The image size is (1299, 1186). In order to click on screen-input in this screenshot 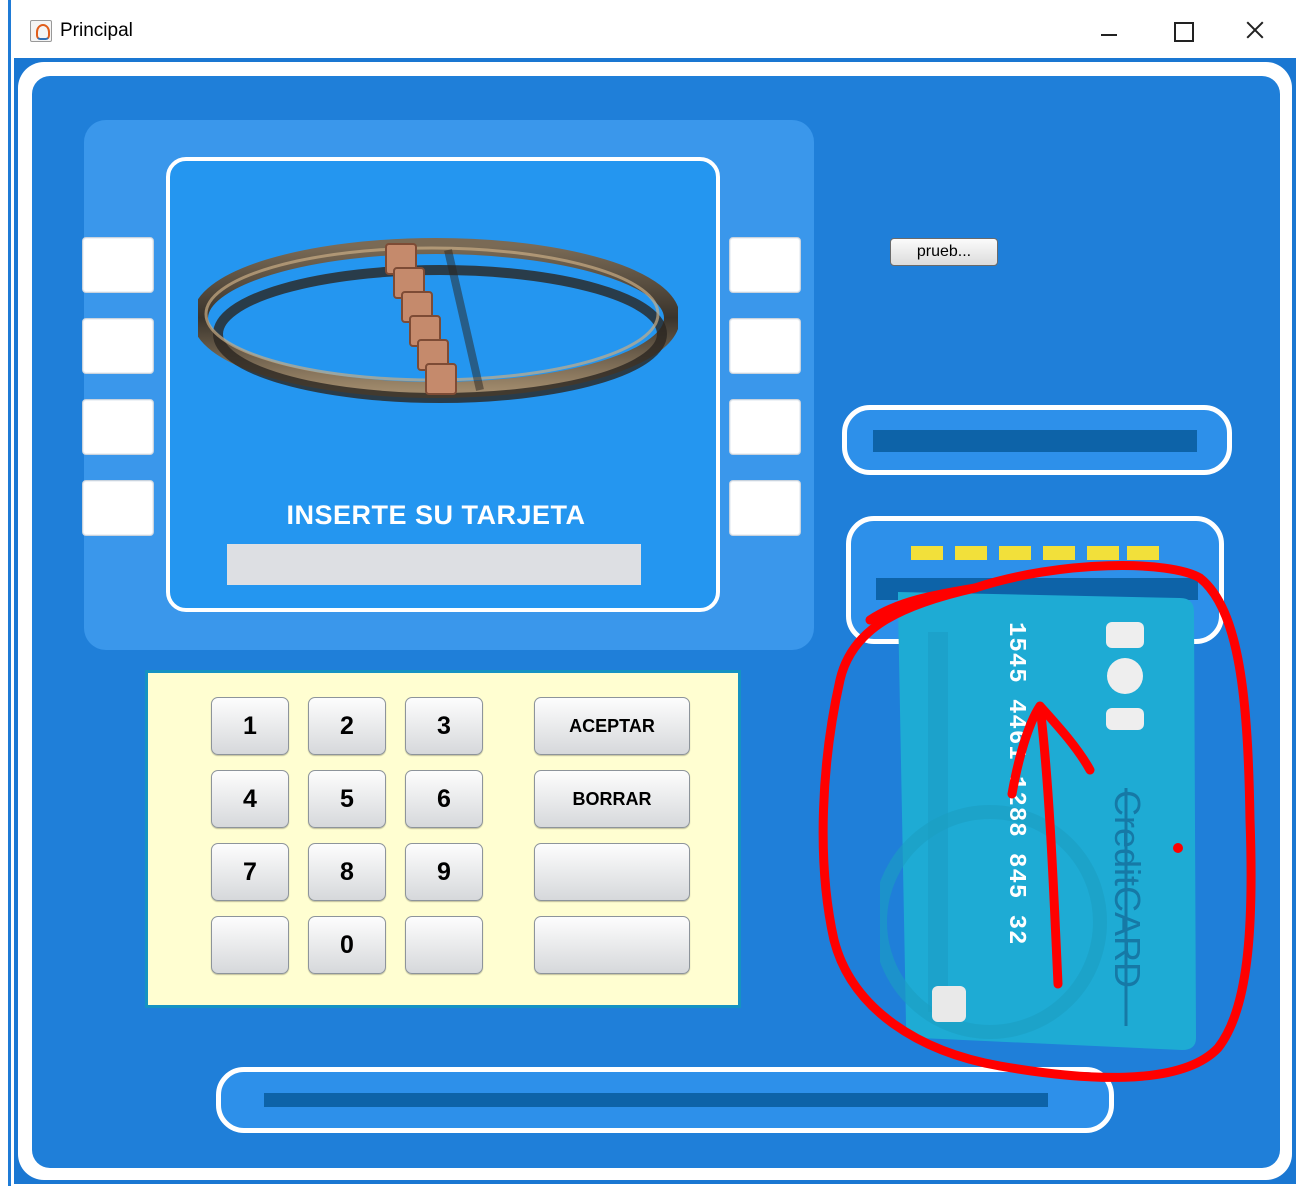, I will do `click(434, 564)`.